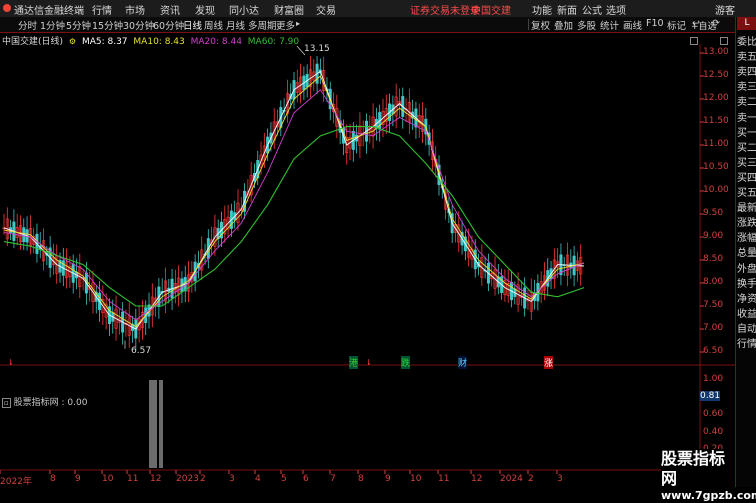 The width and height of the screenshot is (756, 503). What do you see at coordinates (746, 208) in the screenshot?
I see `side-panel-item: 最新` at bounding box center [746, 208].